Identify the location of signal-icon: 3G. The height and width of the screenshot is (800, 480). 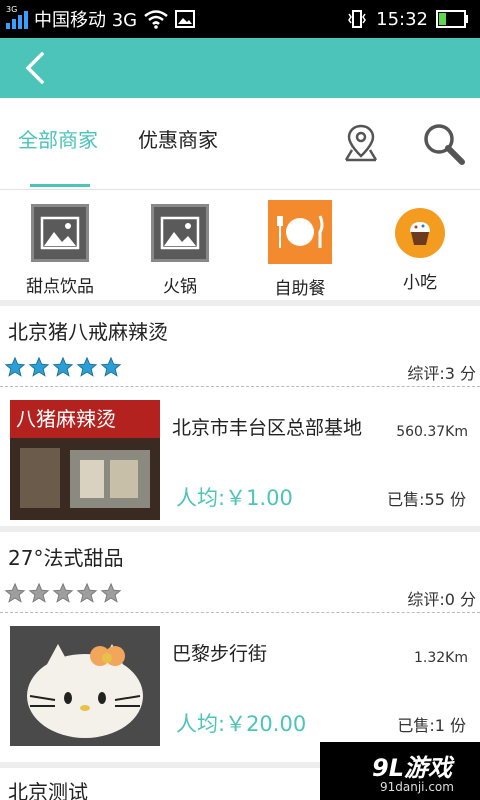
(17, 17).